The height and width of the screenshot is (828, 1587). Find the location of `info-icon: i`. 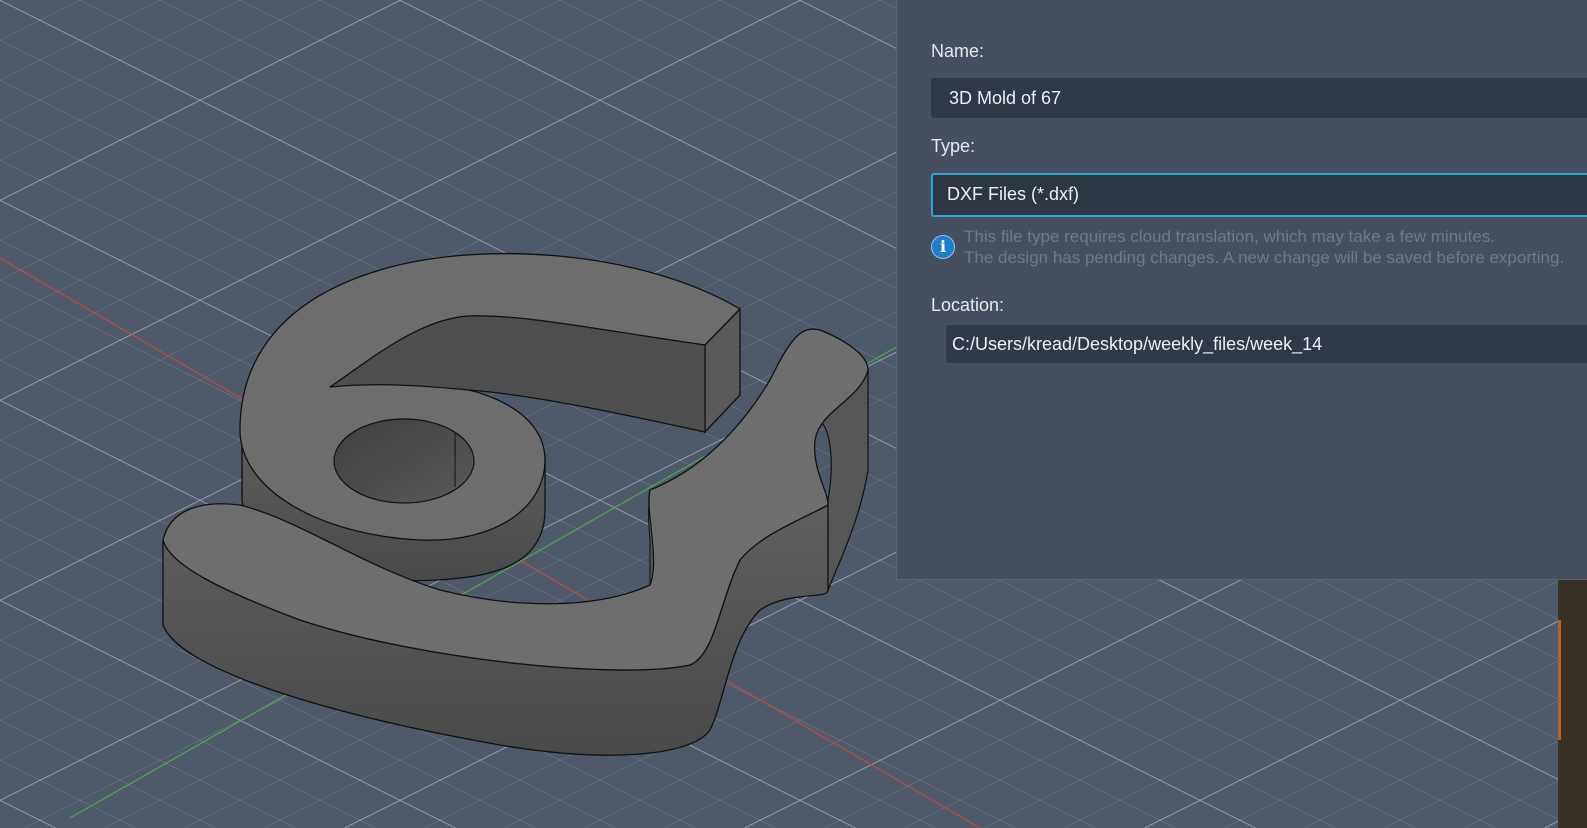

info-icon: i is located at coordinates (943, 247).